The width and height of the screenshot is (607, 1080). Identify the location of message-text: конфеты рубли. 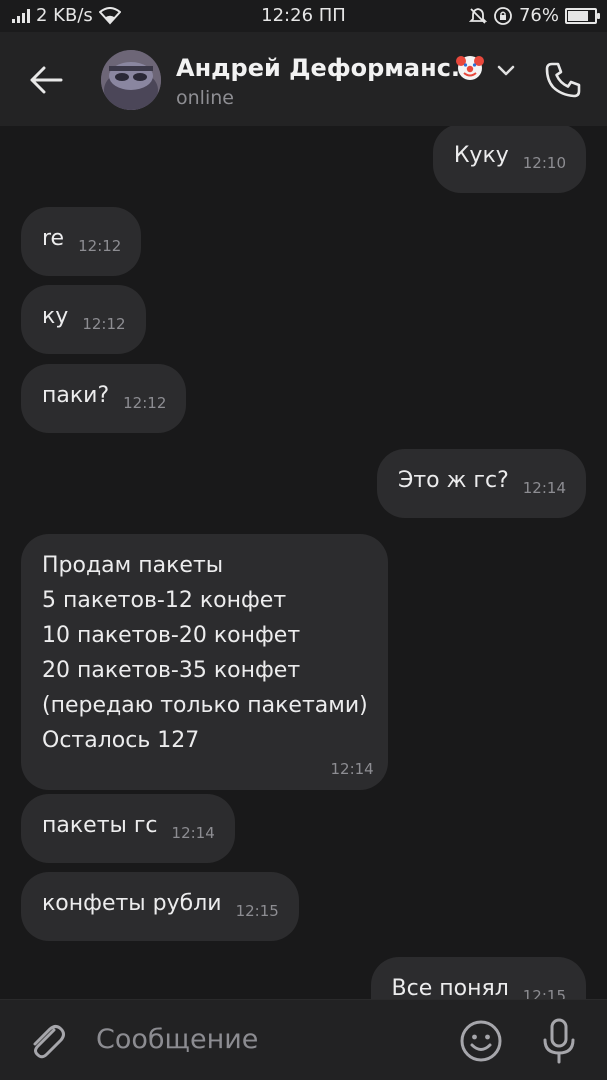
(132, 903).